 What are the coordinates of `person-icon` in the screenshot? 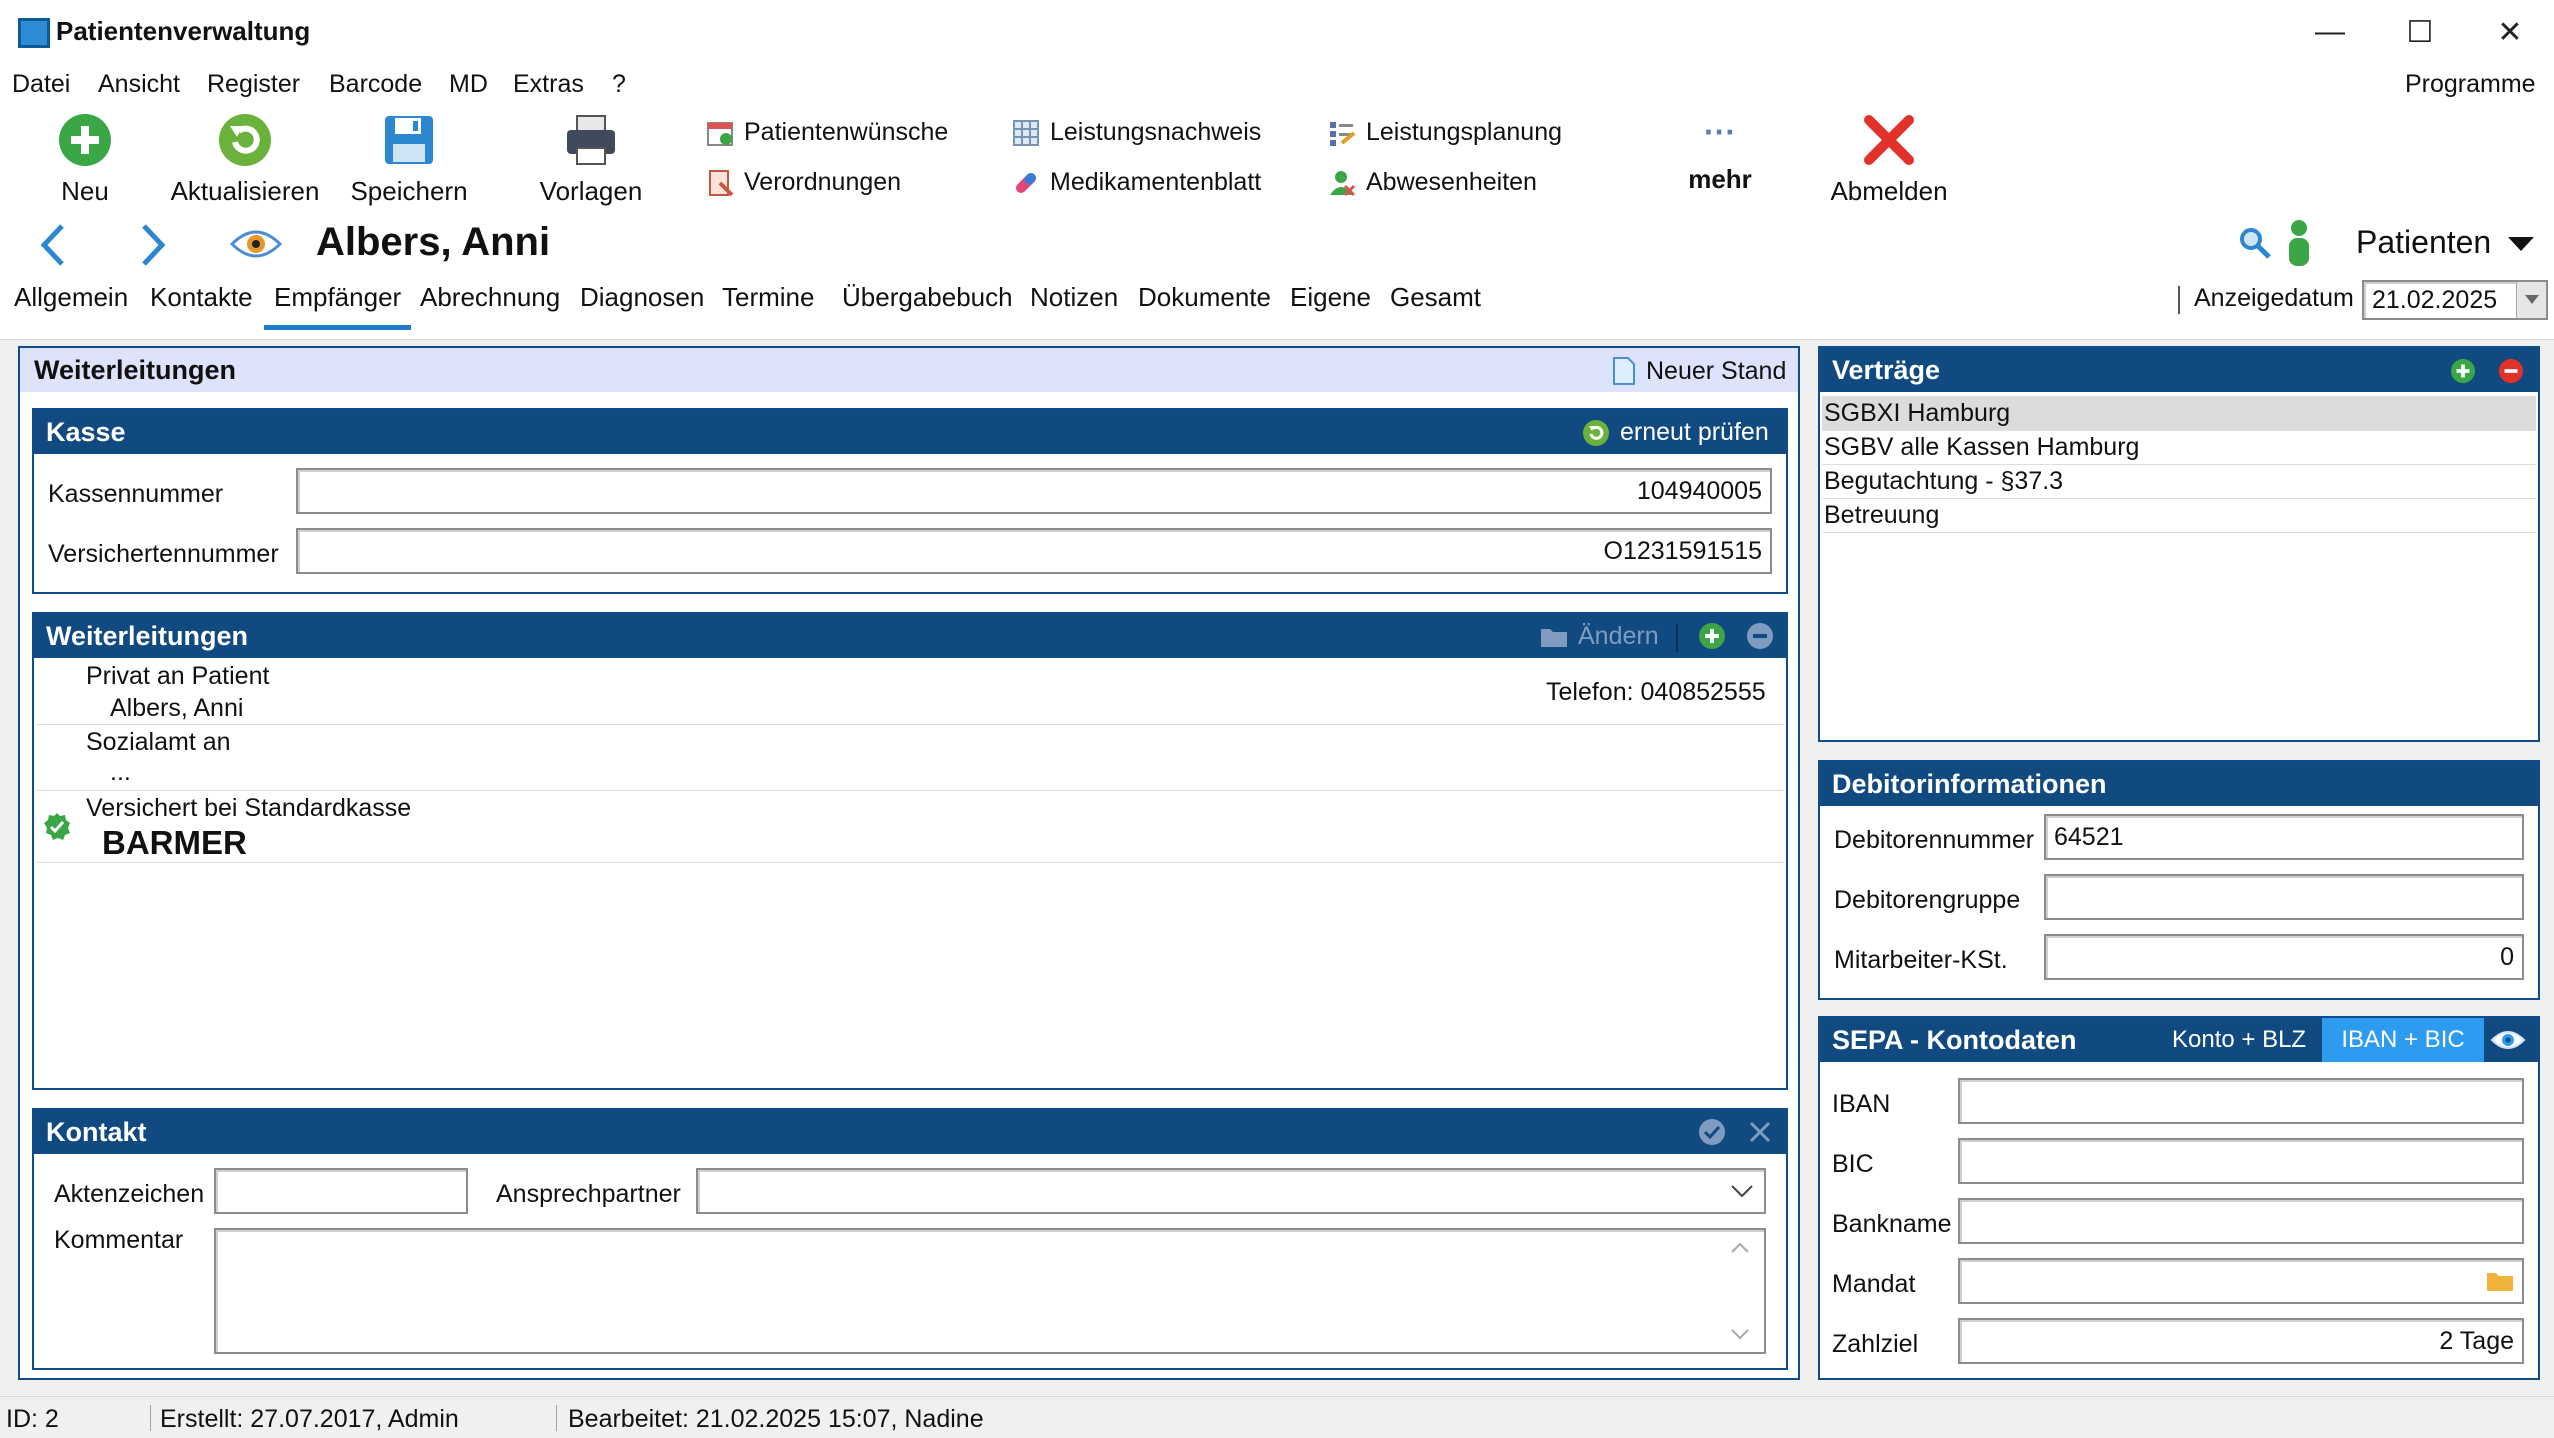 It's located at (2299, 243).